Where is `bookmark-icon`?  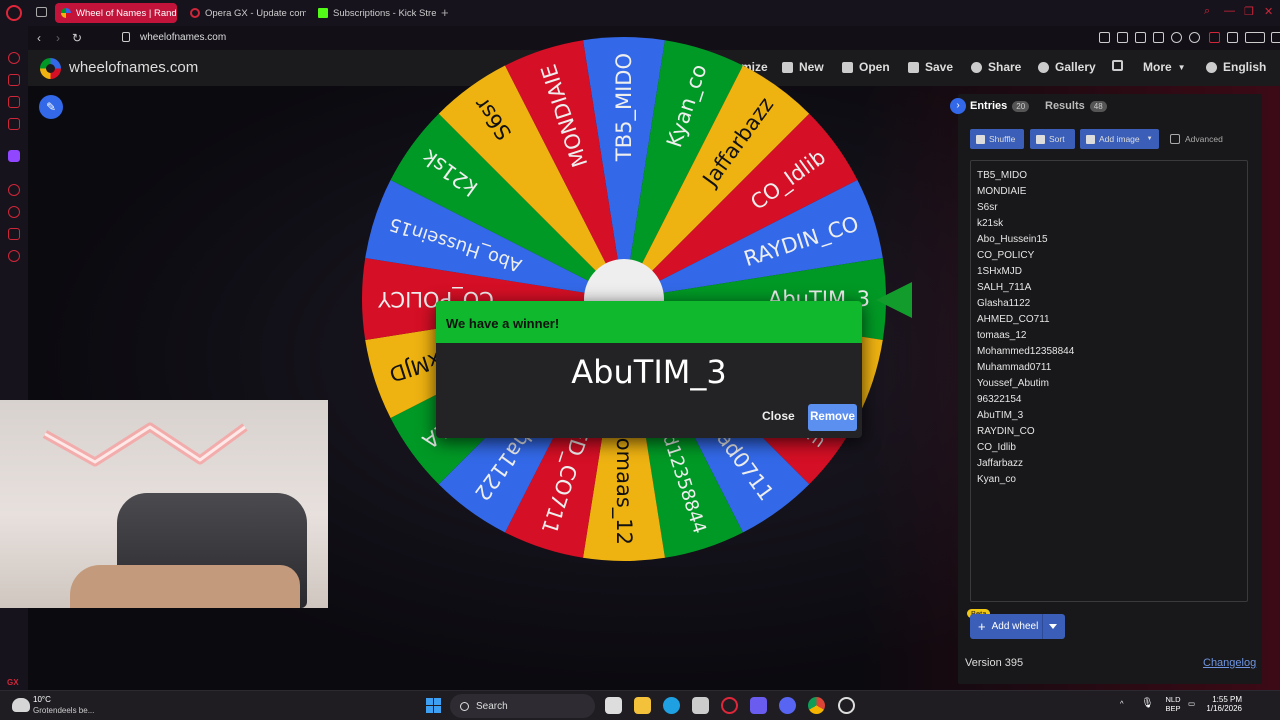
bookmark-icon is located at coordinates (1104, 37).